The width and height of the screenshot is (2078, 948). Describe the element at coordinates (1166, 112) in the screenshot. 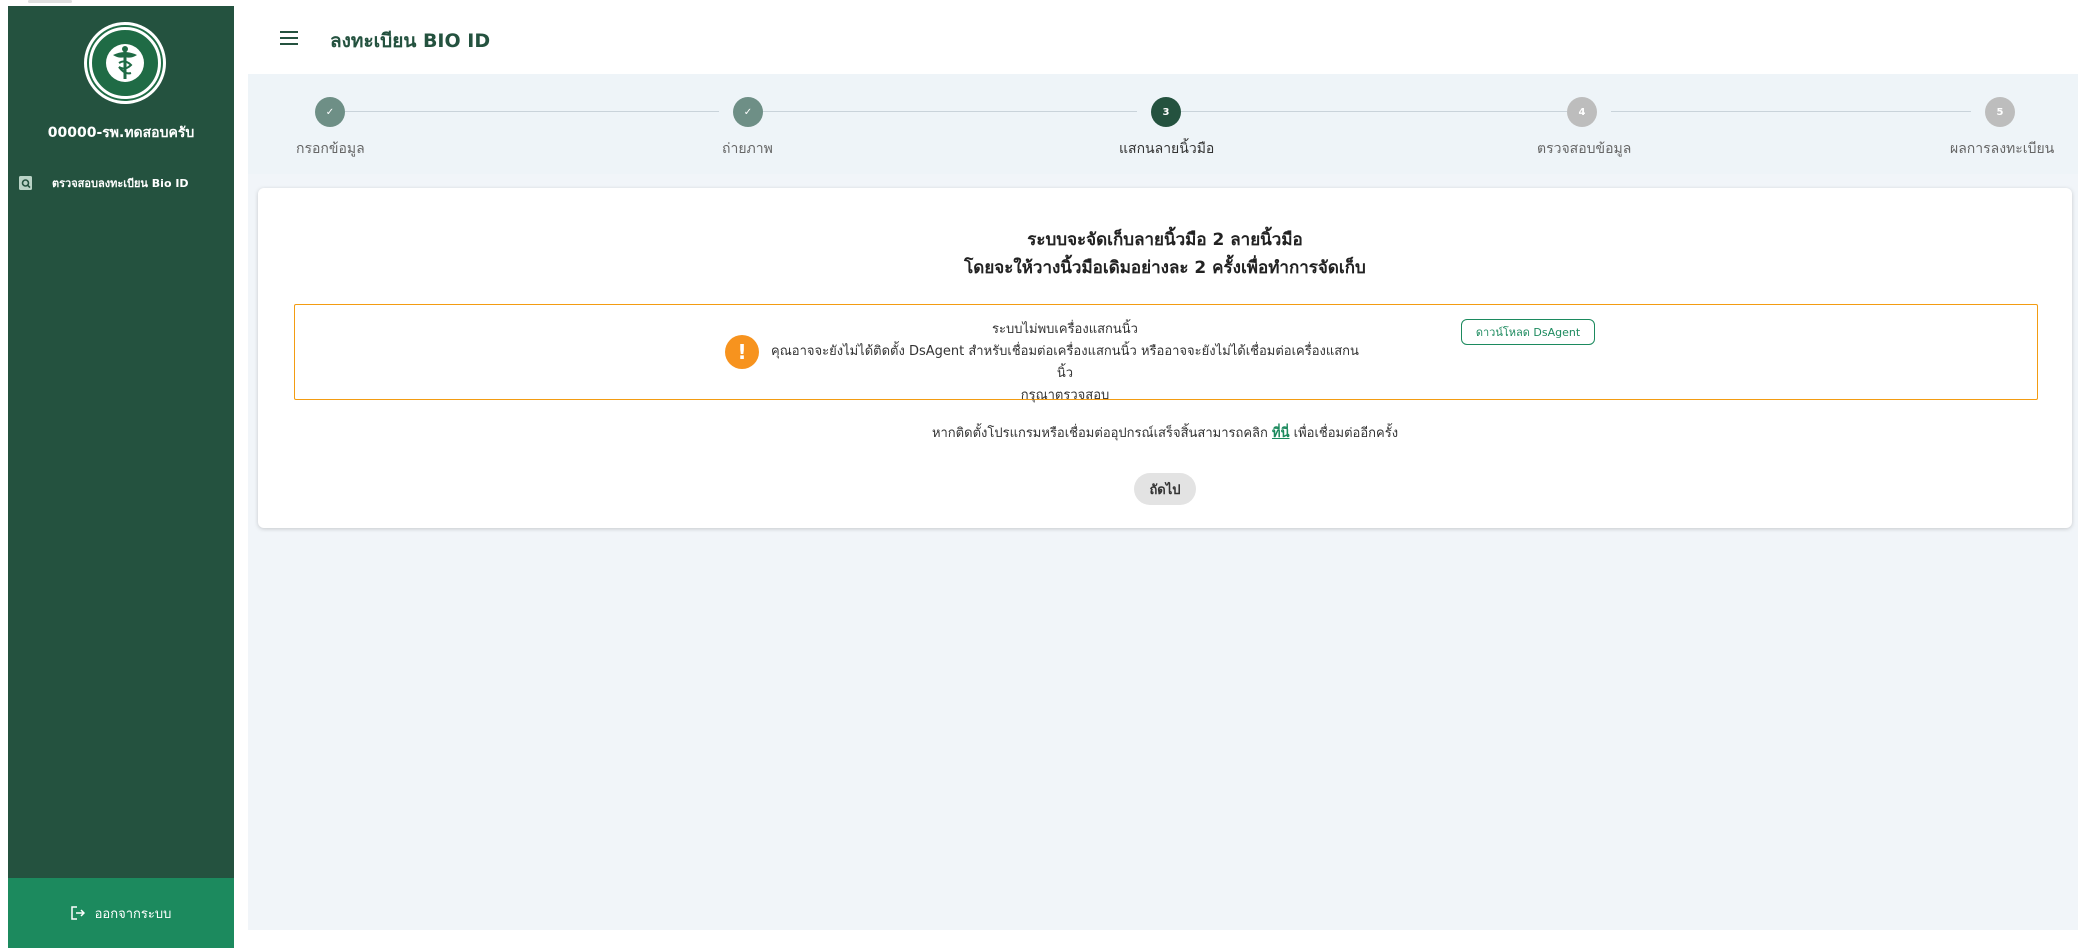

I see `step-3-indicator: 3` at that location.